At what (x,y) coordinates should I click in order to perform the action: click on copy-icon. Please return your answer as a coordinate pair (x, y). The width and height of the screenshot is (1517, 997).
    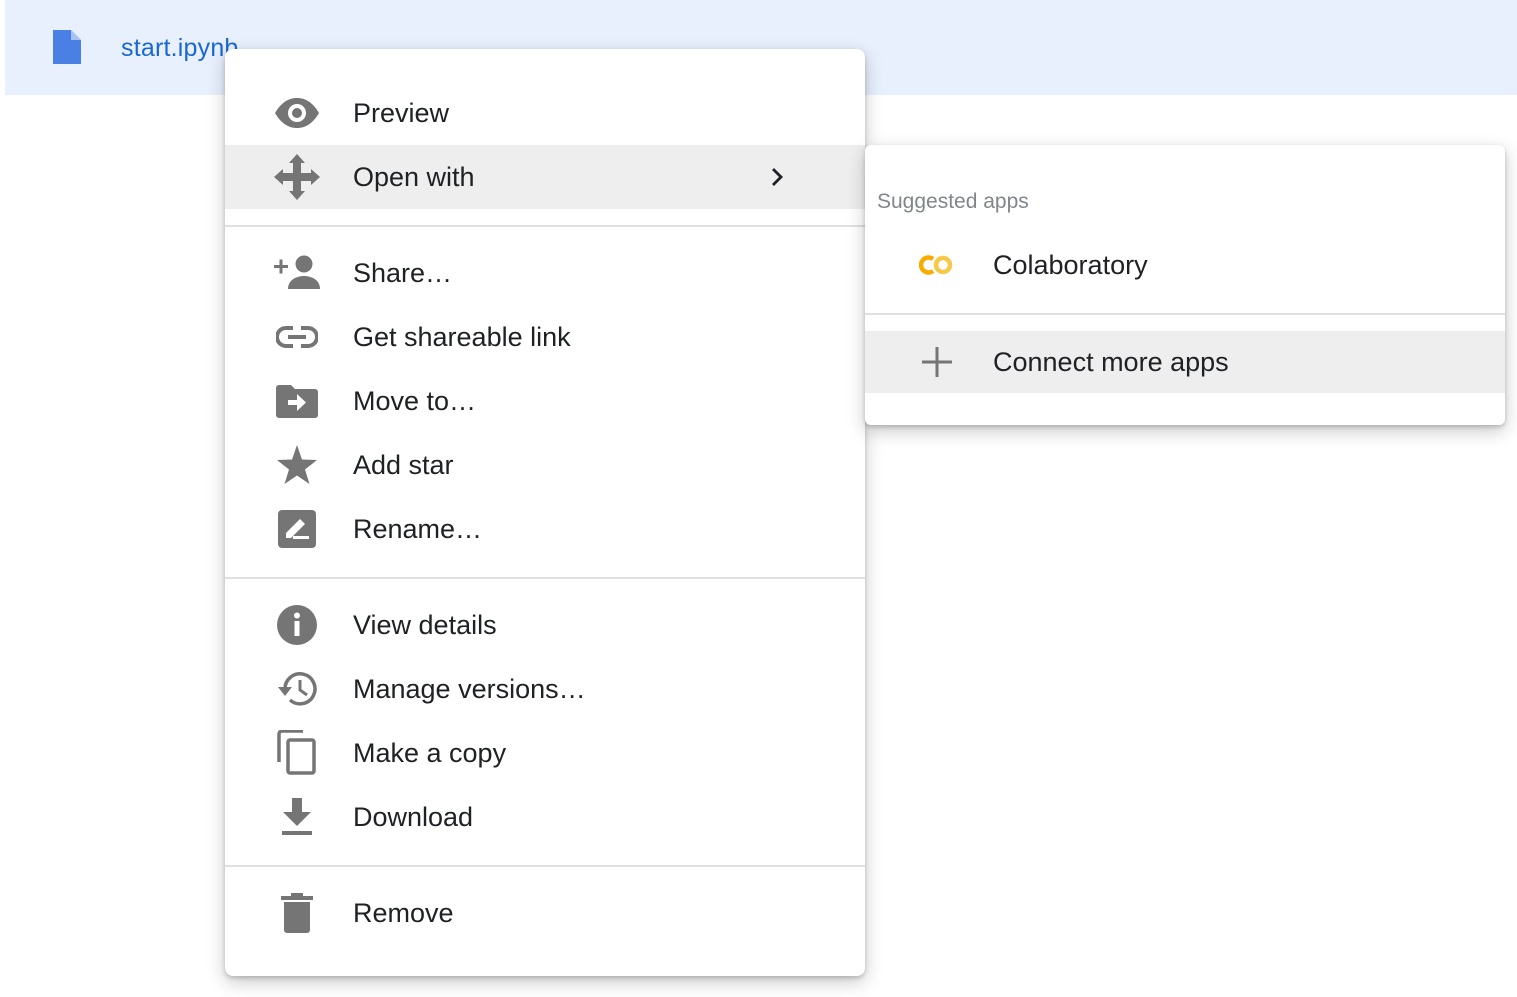
    Looking at the image, I should click on (297, 752).